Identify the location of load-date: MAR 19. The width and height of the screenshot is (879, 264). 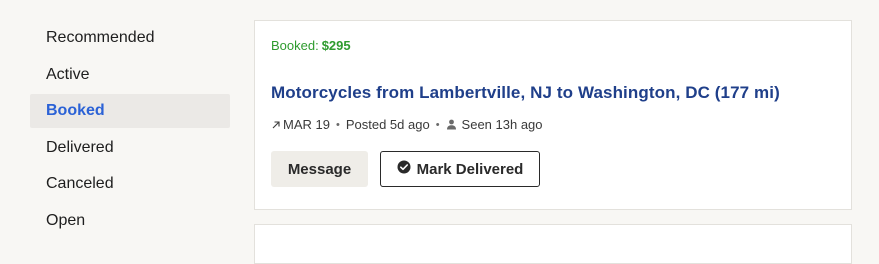
(306, 124).